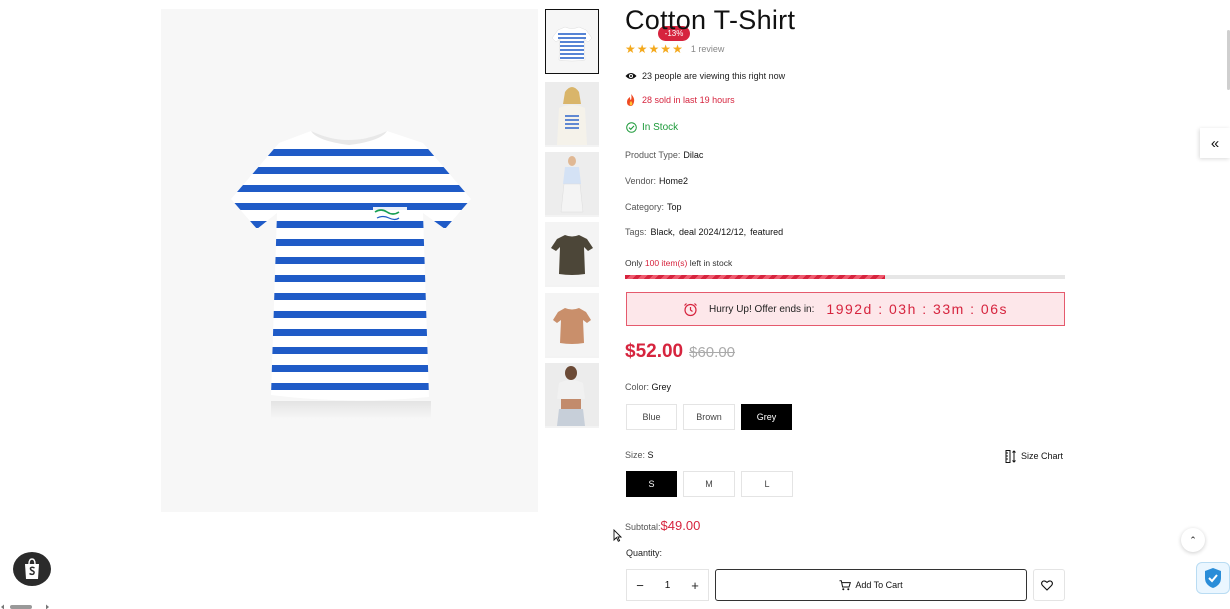  What do you see at coordinates (720, 76) in the screenshot?
I see `viewing-text: people are viewing this right now` at bounding box center [720, 76].